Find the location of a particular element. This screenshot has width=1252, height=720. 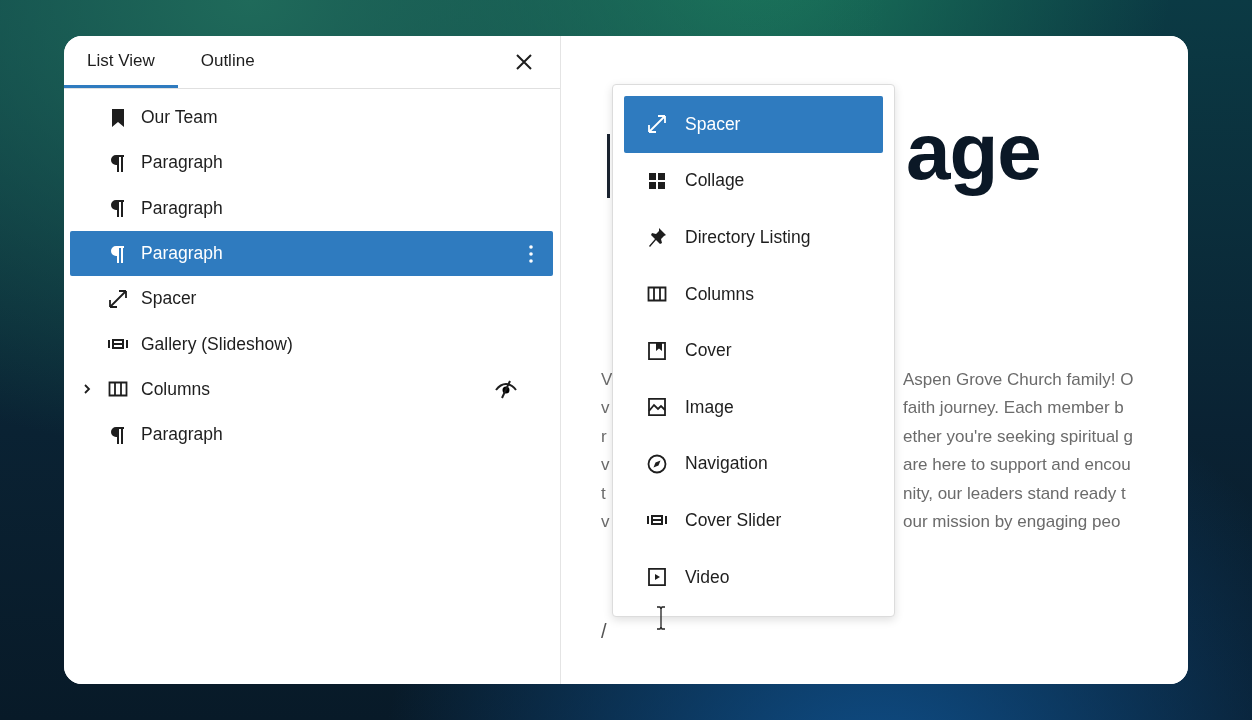

list-view-item: Gallery (Slideshow) is located at coordinates (311, 344).